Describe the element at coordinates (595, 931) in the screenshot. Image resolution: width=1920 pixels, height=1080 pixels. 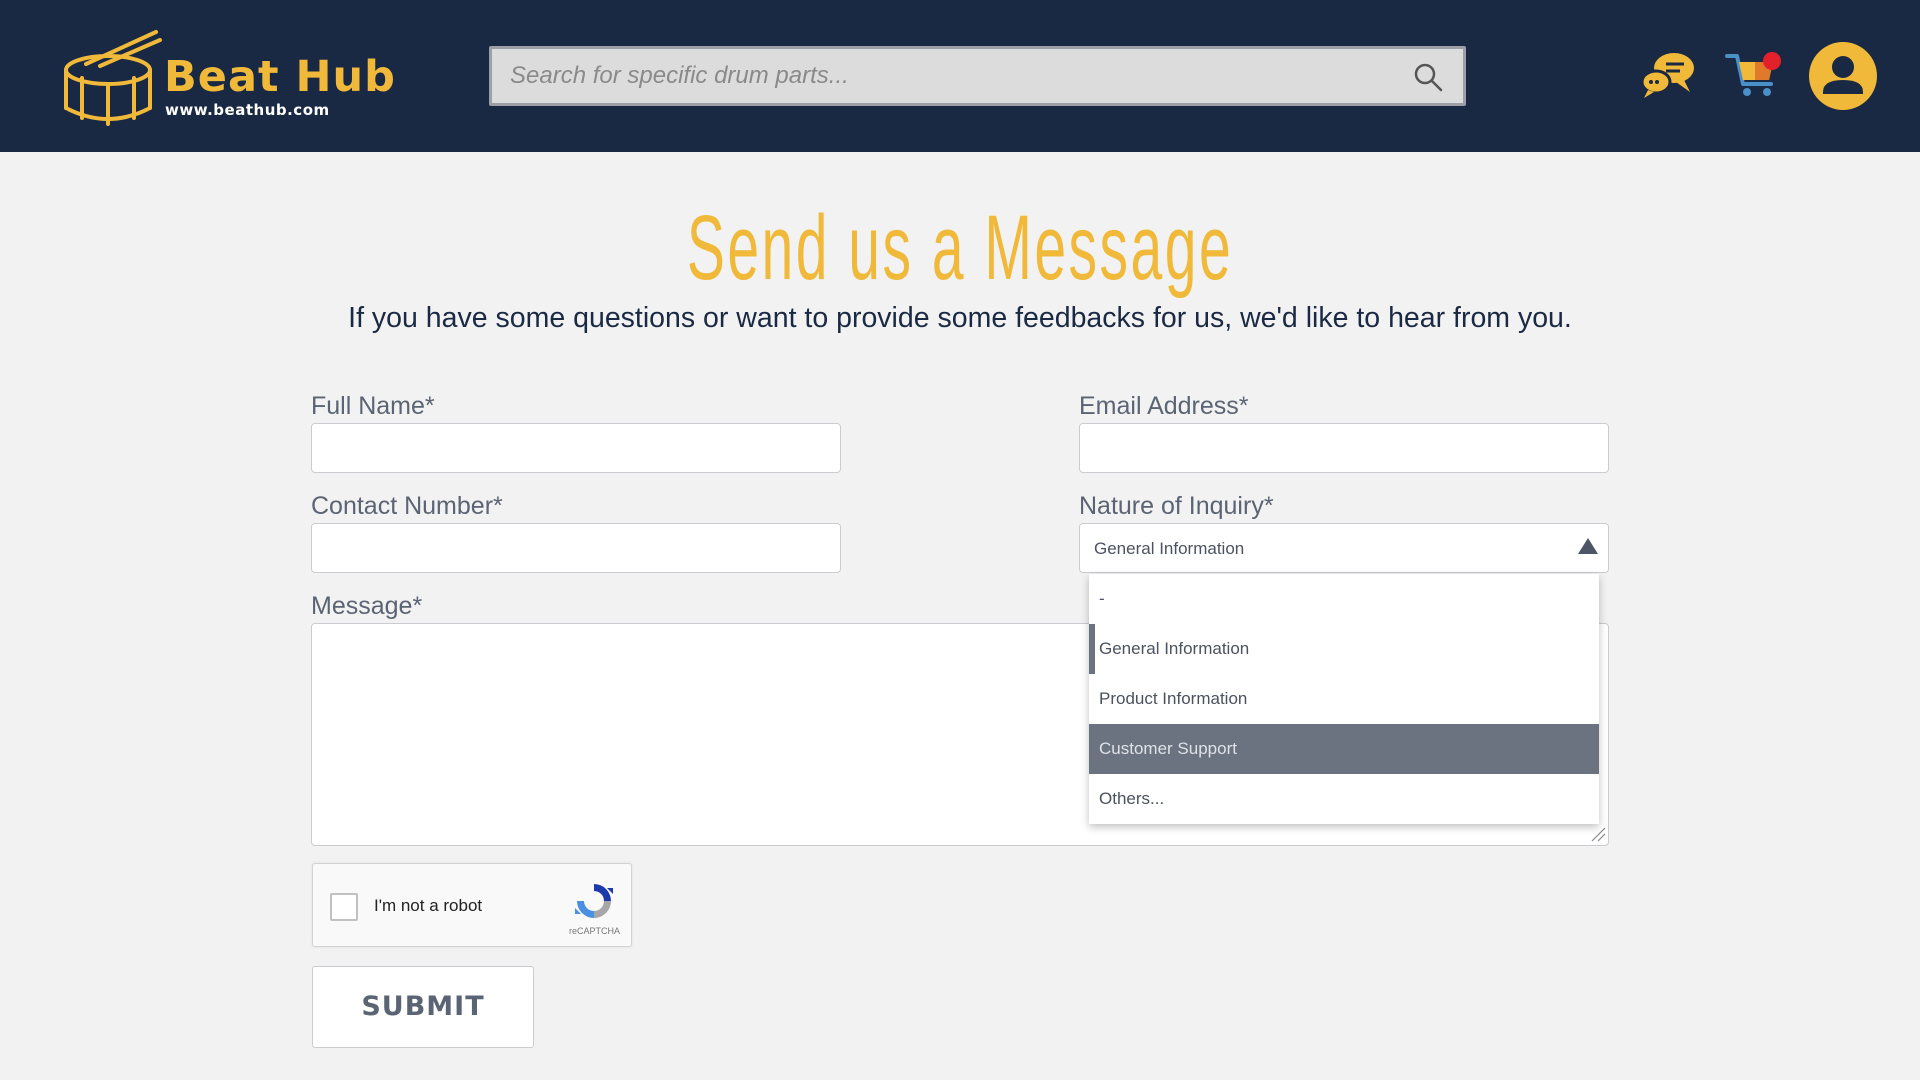
I see `recaptcha-brand: reCAPTCHA` at that location.